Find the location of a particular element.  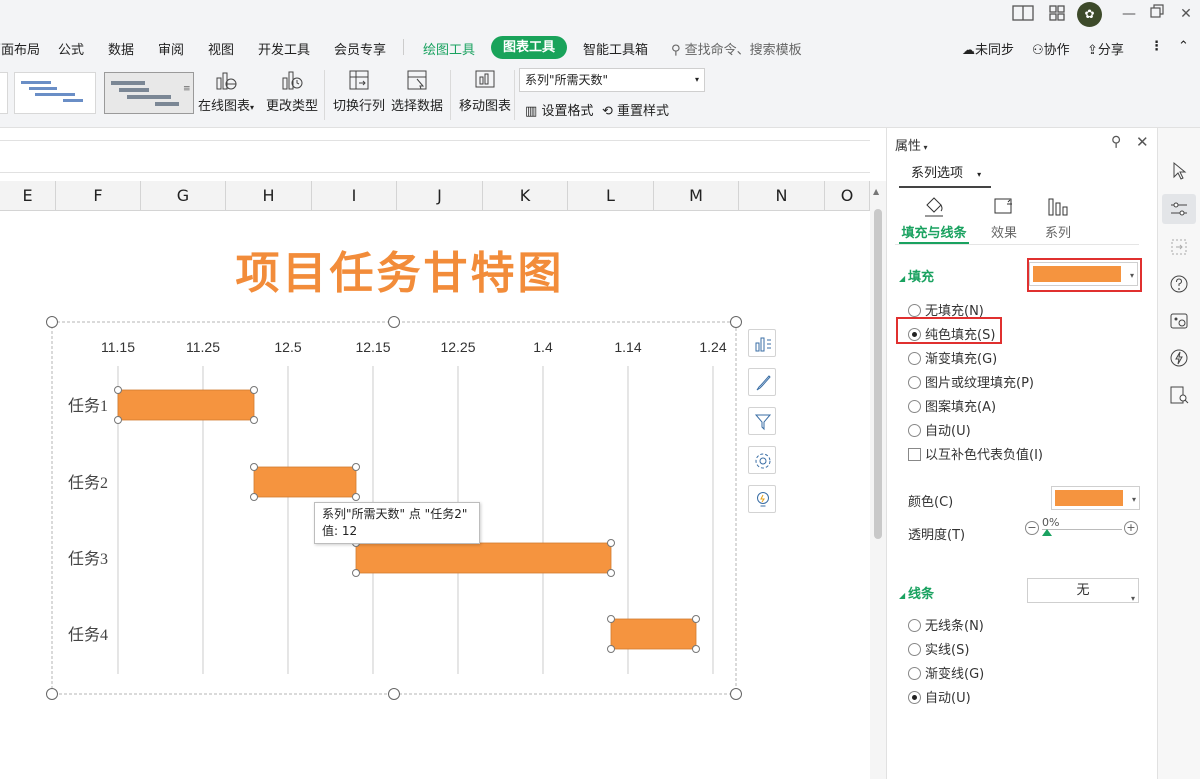

user-avatar: ✿ is located at coordinates (1089, 14).